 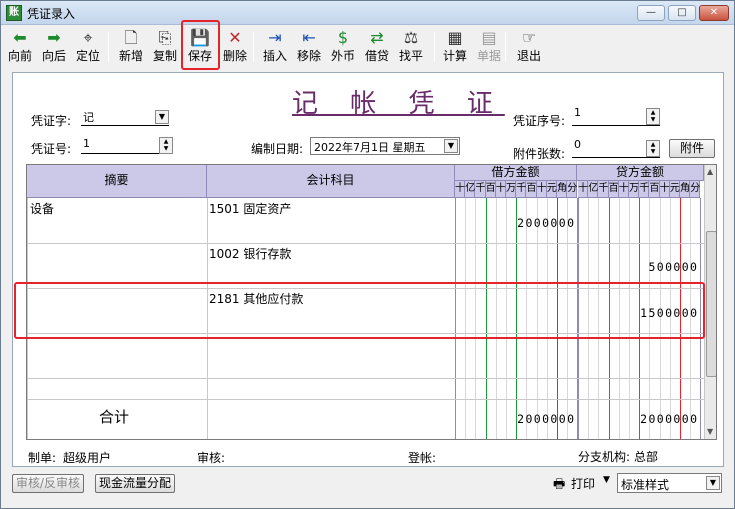 What do you see at coordinates (651, 13) in the screenshot?
I see `minimize-button: —` at bounding box center [651, 13].